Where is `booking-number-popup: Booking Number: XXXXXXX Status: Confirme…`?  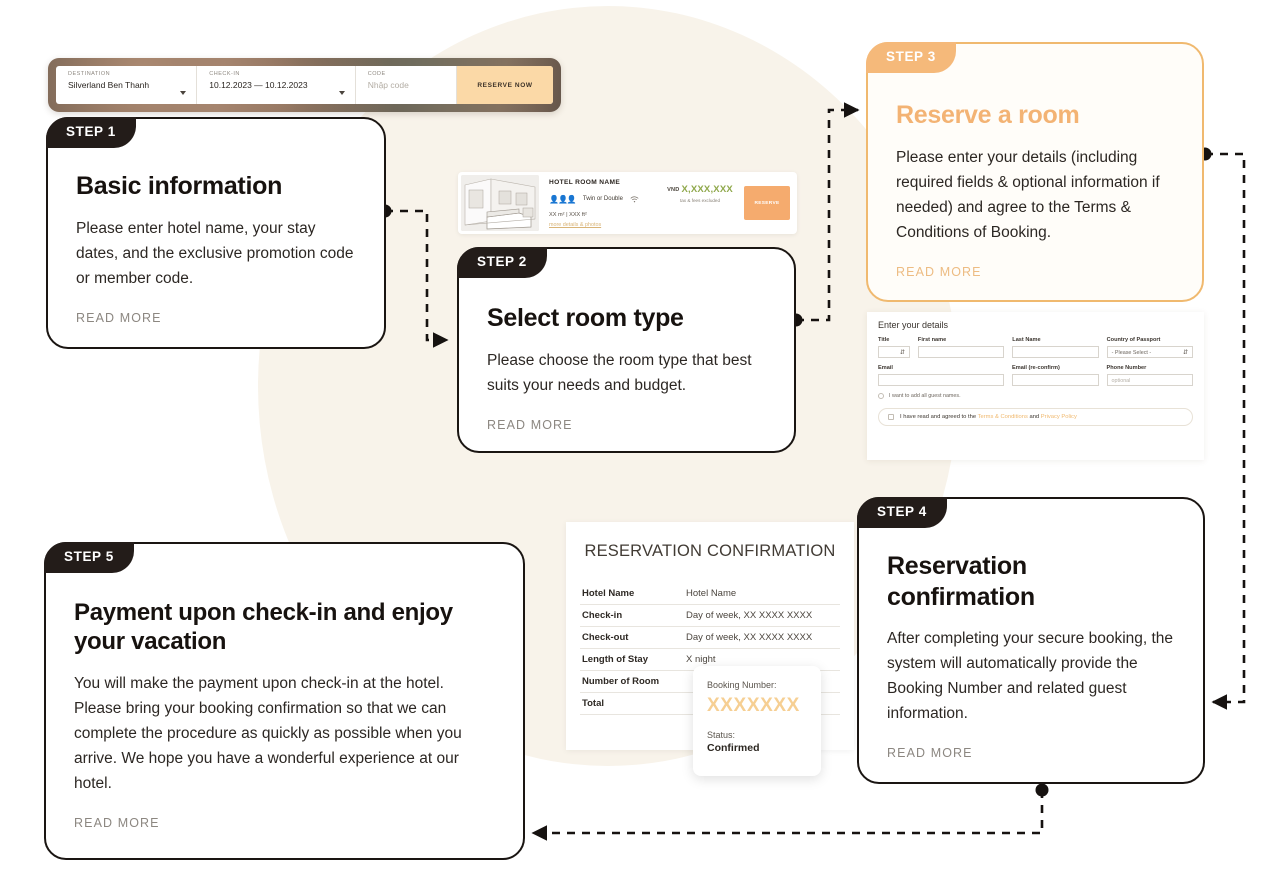
booking-number-popup: Booking Number: XXXXXXX Status: Confirme… is located at coordinates (757, 721).